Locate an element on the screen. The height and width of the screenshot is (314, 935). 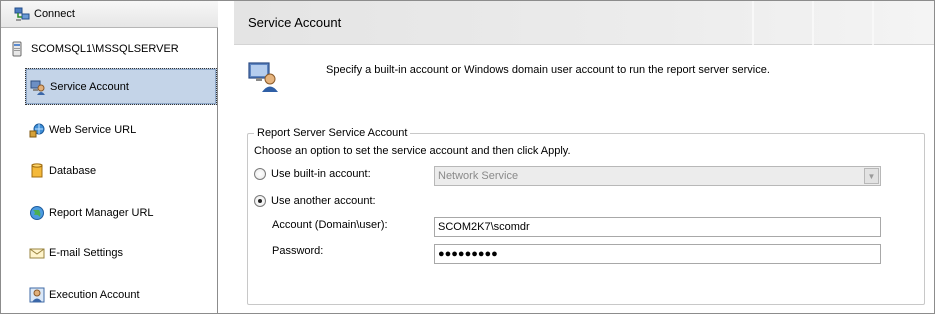
web-service-icon is located at coordinates (37, 130).